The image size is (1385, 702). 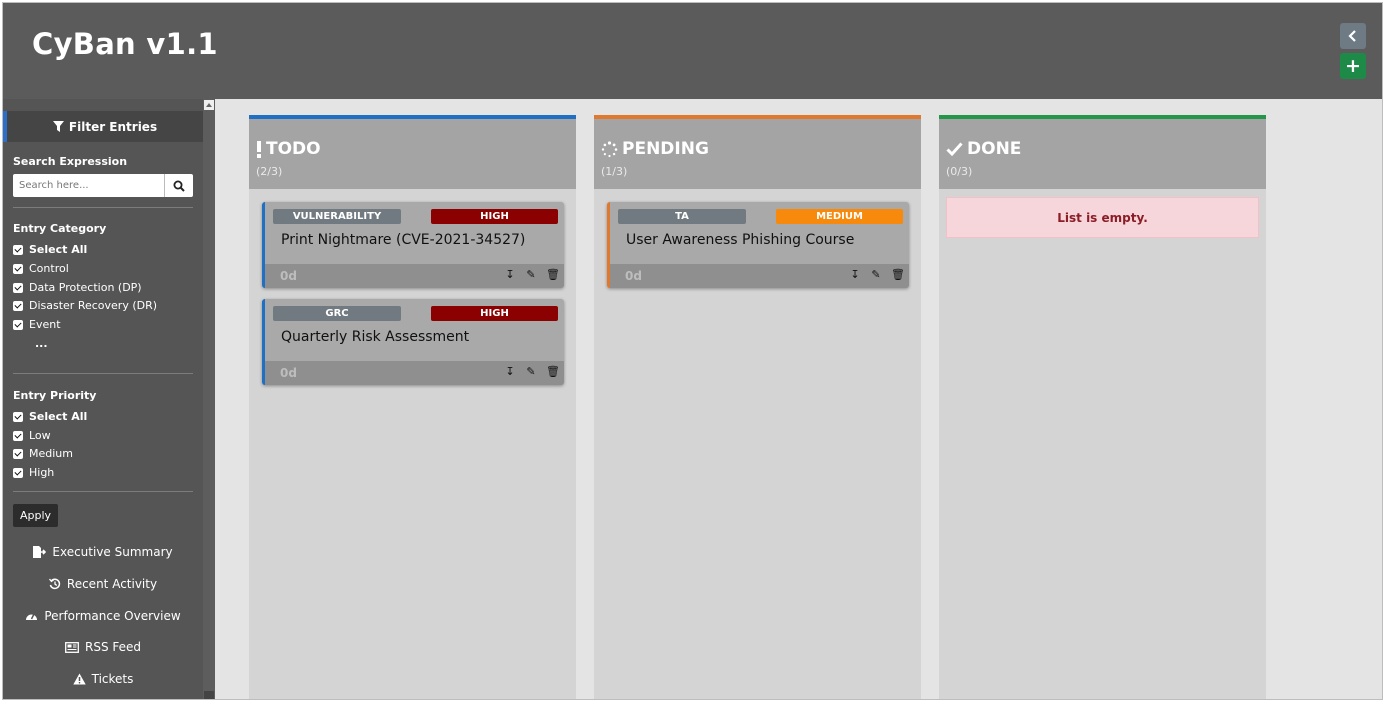 What do you see at coordinates (682, 216) in the screenshot?
I see `category-badge: TA` at bounding box center [682, 216].